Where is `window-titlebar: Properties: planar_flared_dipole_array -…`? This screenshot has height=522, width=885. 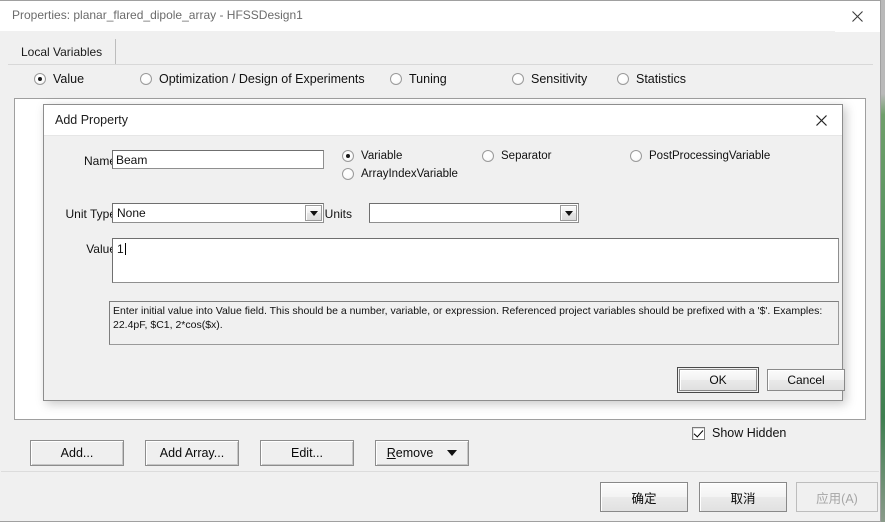
window-titlebar: Properties: planar_flared_dipole_array -… is located at coordinates (440, 16).